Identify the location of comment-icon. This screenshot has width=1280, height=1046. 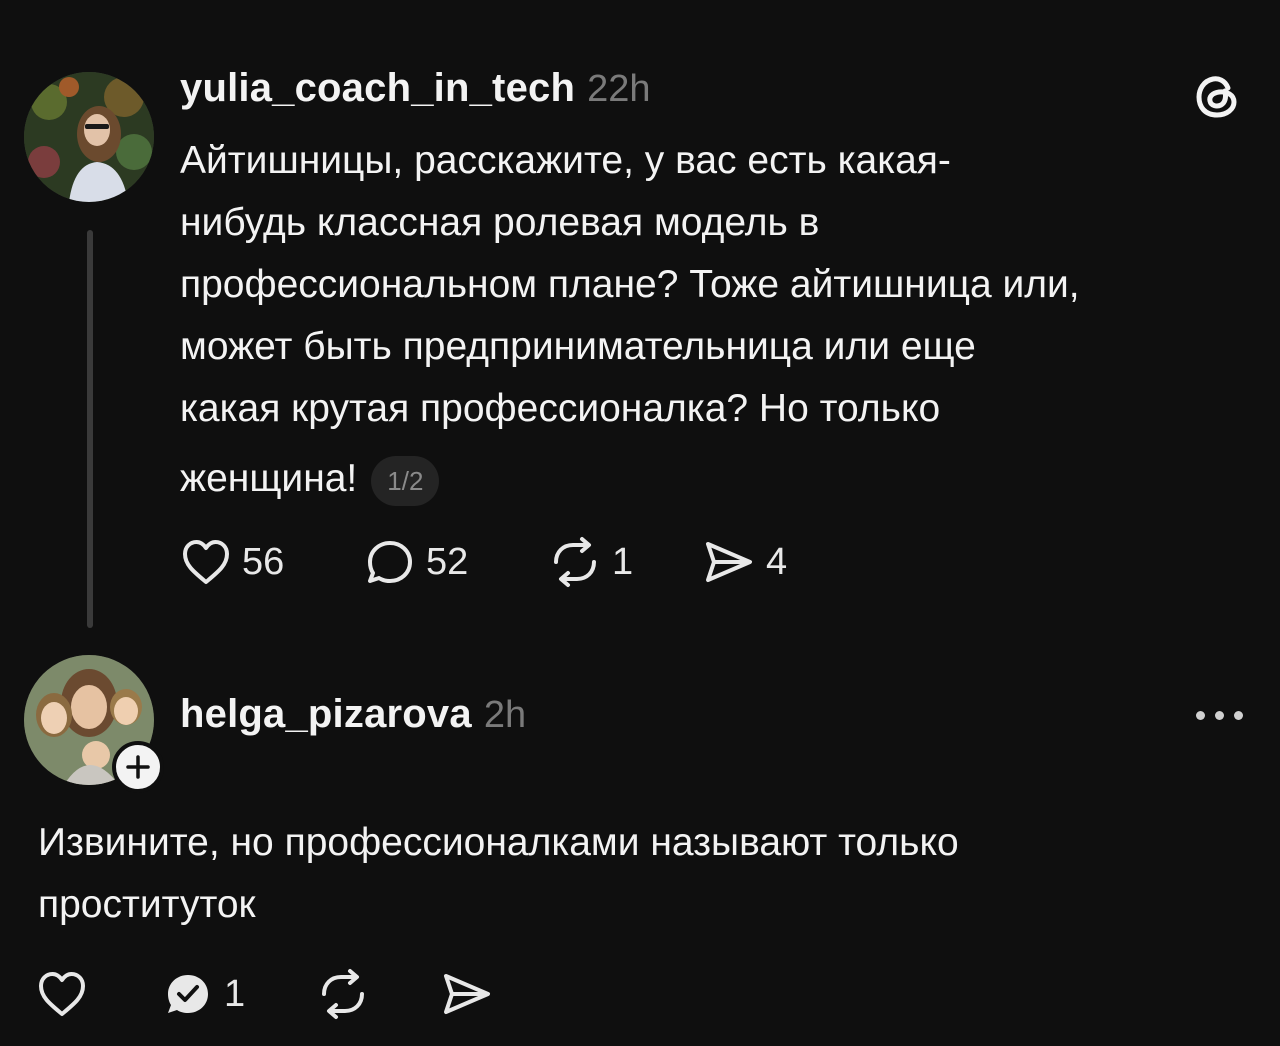
(390, 562).